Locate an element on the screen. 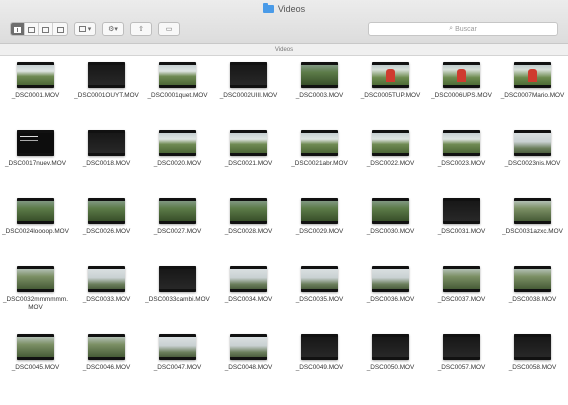 This screenshot has height=405, width=568. arrange-button: ▾ is located at coordinates (85, 29).